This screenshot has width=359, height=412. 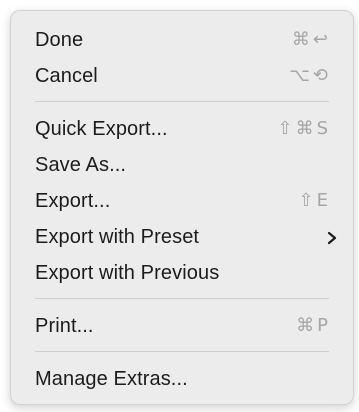 I want to click on shortcut-hint: ⌥⟲, so click(x=310, y=75).